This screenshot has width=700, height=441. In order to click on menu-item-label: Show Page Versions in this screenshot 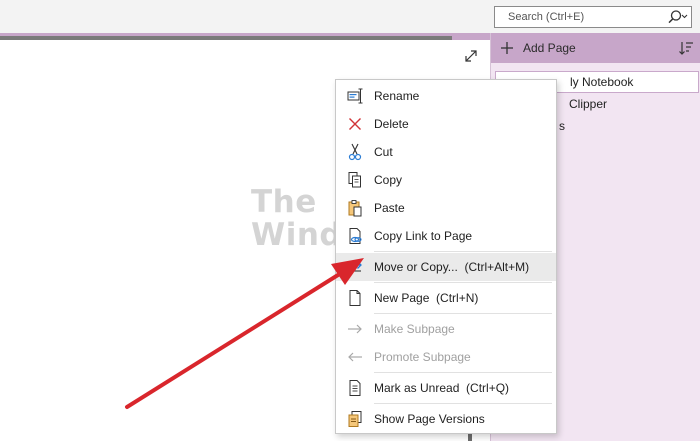, I will do `click(429, 419)`.